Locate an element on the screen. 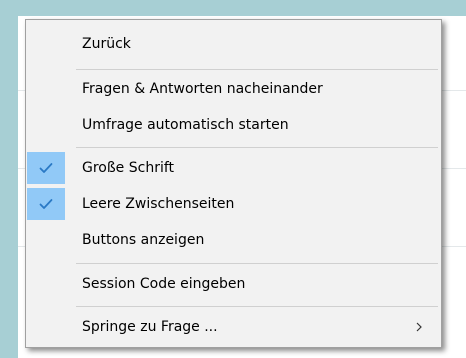 The image size is (466, 358). menu-item-enter-session-code: Session Code eingeben is located at coordinates (233, 284).